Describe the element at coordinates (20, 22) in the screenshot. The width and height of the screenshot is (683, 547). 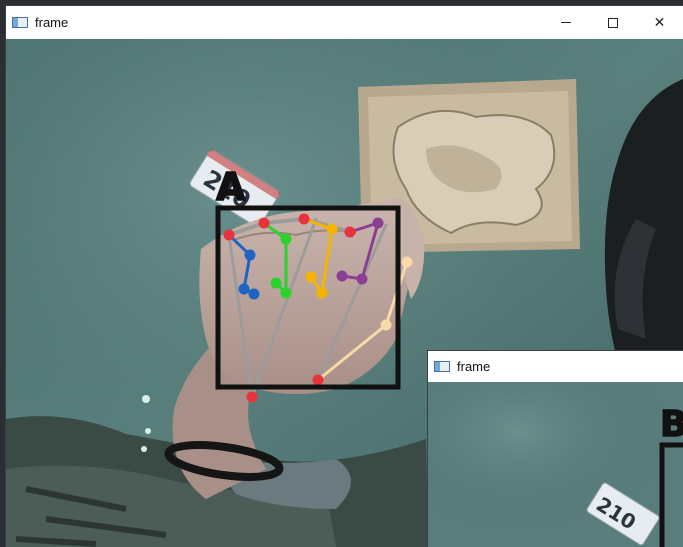
I see `window-app-icon` at that location.